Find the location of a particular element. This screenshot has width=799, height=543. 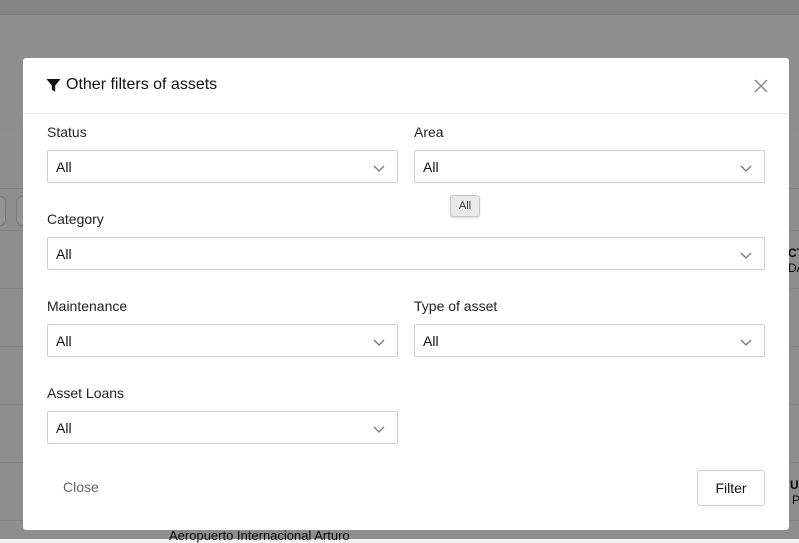

asset-loans-label: Asset Loans is located at coordinates (86, 393).